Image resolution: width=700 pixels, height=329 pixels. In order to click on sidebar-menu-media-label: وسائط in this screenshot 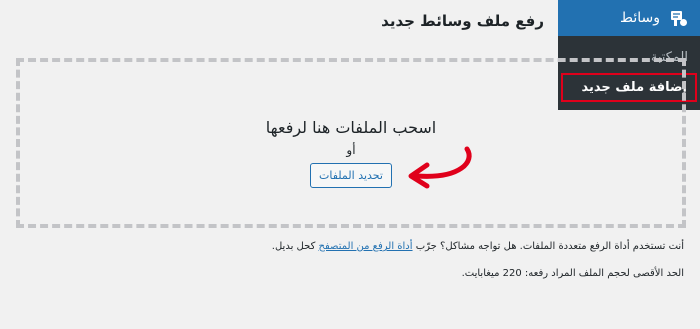, I will do `click(640, 18)`.